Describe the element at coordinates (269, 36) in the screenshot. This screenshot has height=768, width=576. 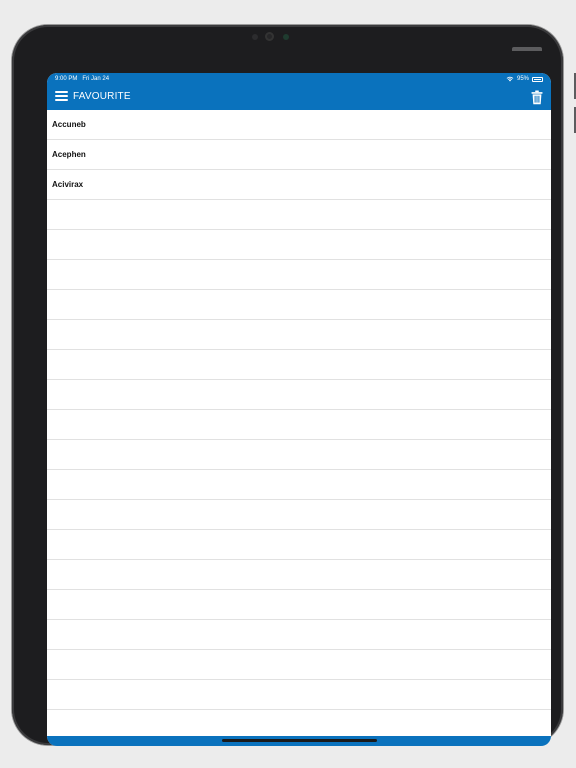
I see `front-camera` at that location.